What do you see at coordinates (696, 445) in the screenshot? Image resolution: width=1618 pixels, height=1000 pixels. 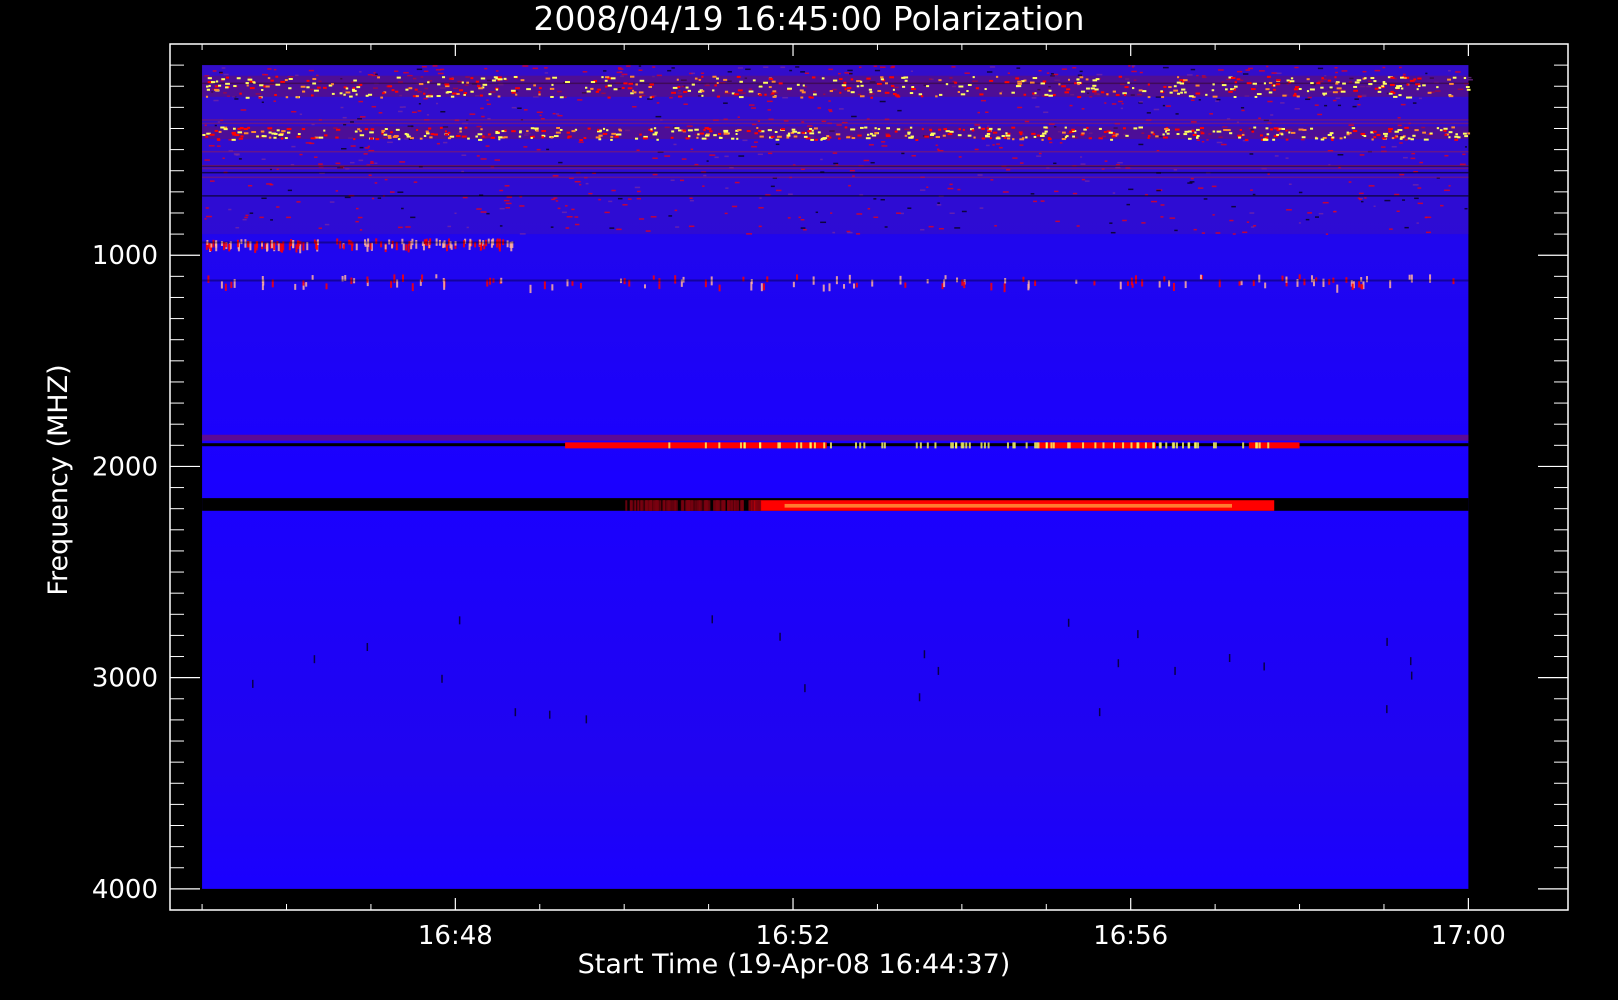 I see `band-red-segment` at bounding box center [696, 445].